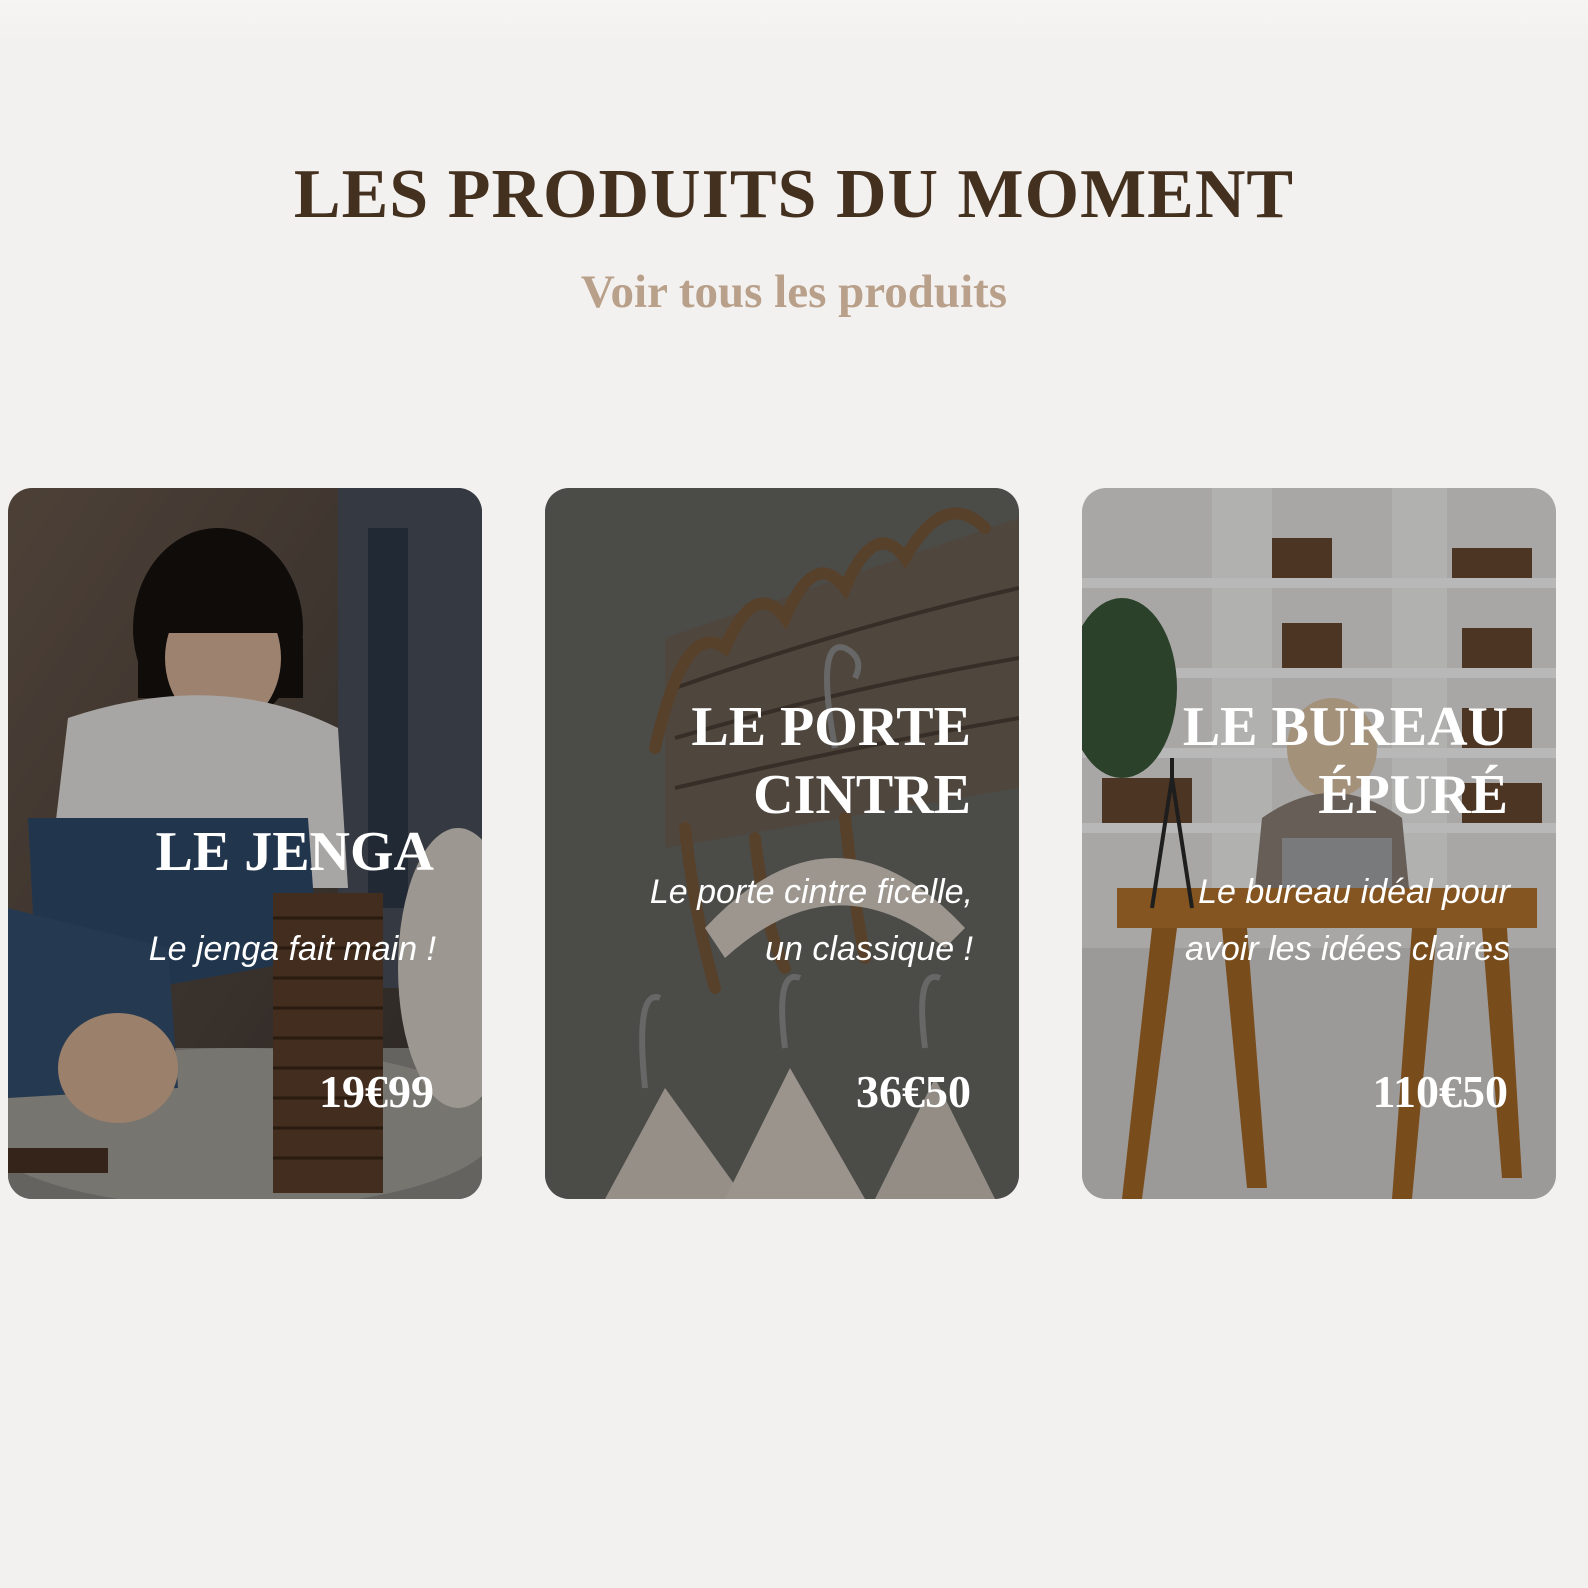 The image size is (1588, 1588). I want to click on product-price: 110€50, so click(1440, 1091).